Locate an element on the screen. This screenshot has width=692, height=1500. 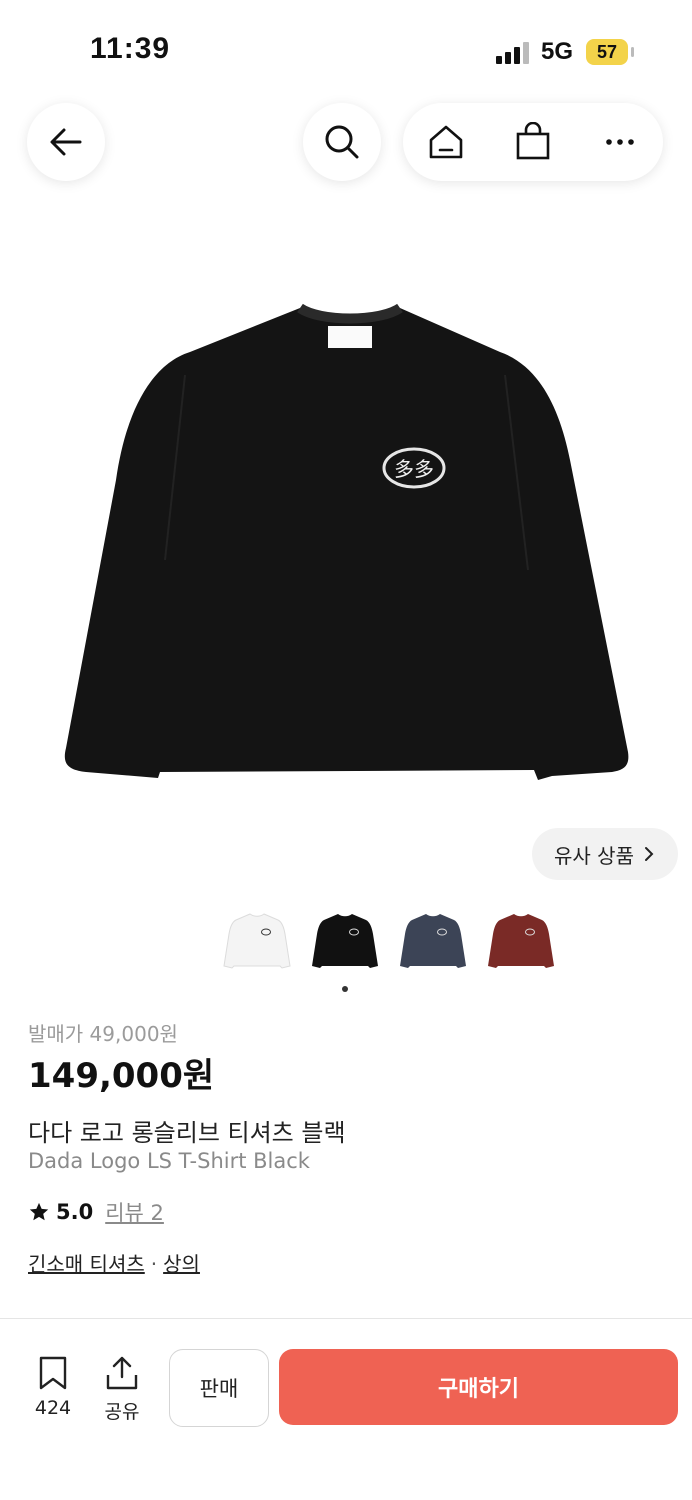
shopping-bag-icon is located at coordinates (533, 141).